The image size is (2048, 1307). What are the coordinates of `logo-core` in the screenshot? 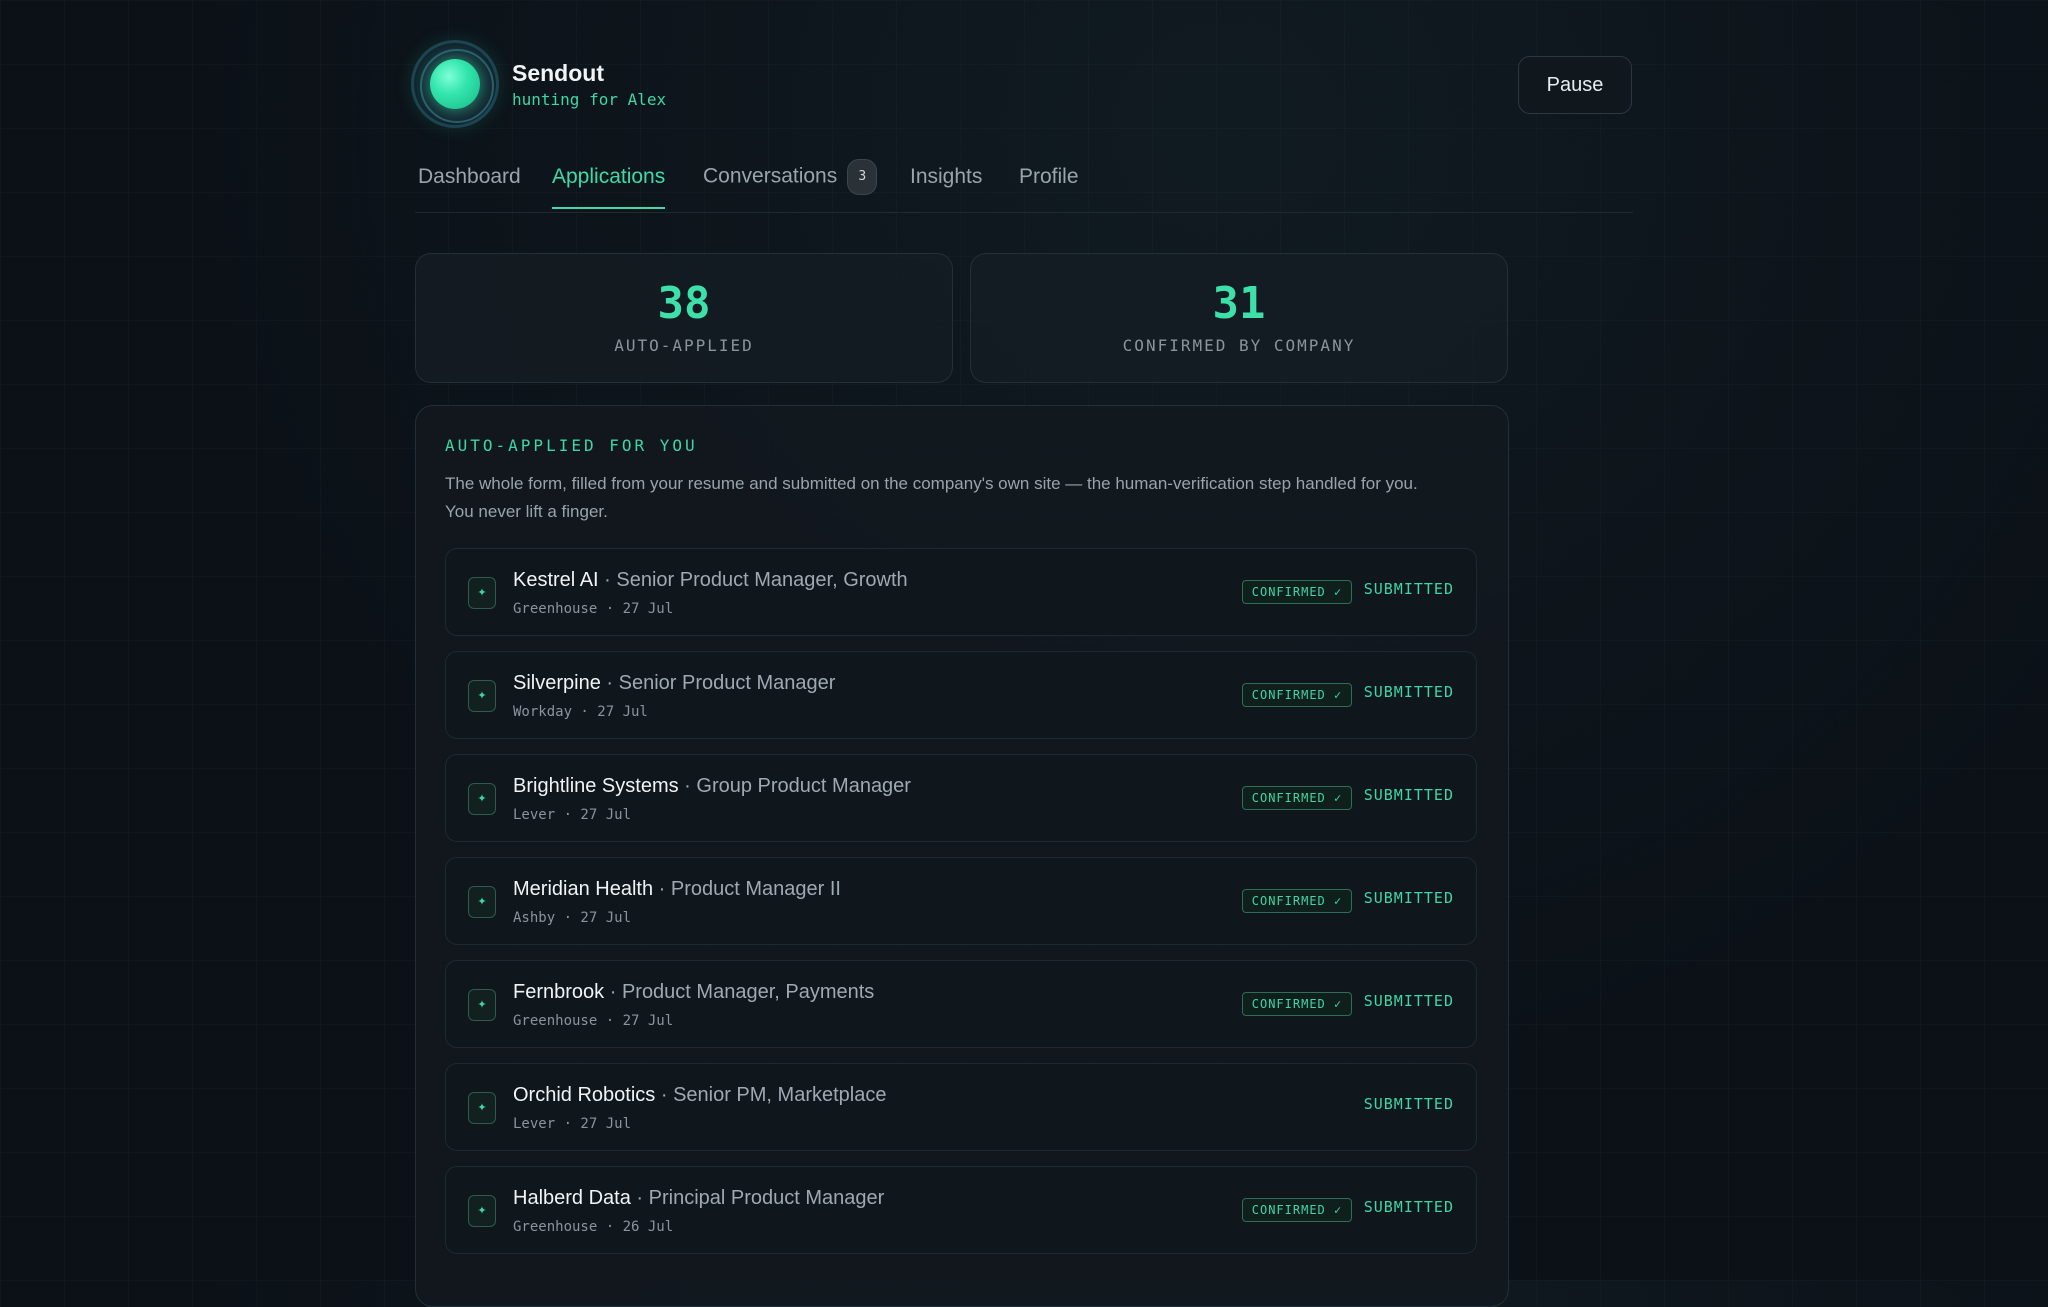 It's located at (455, 84).